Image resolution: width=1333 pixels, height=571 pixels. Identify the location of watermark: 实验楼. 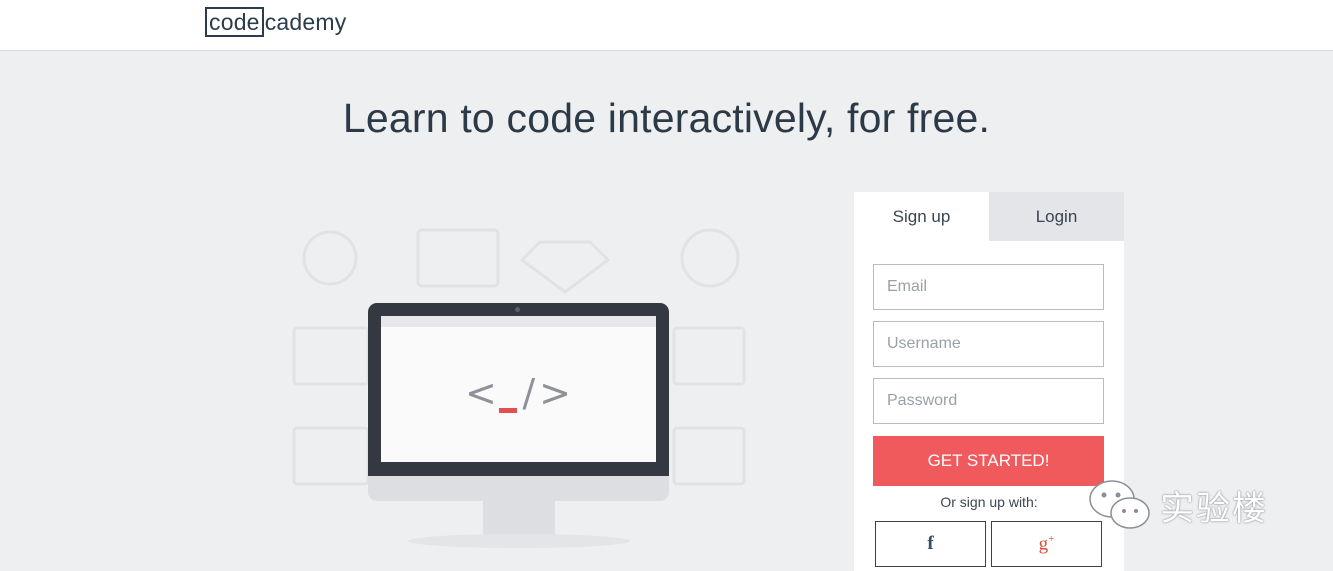
(1196, 505).